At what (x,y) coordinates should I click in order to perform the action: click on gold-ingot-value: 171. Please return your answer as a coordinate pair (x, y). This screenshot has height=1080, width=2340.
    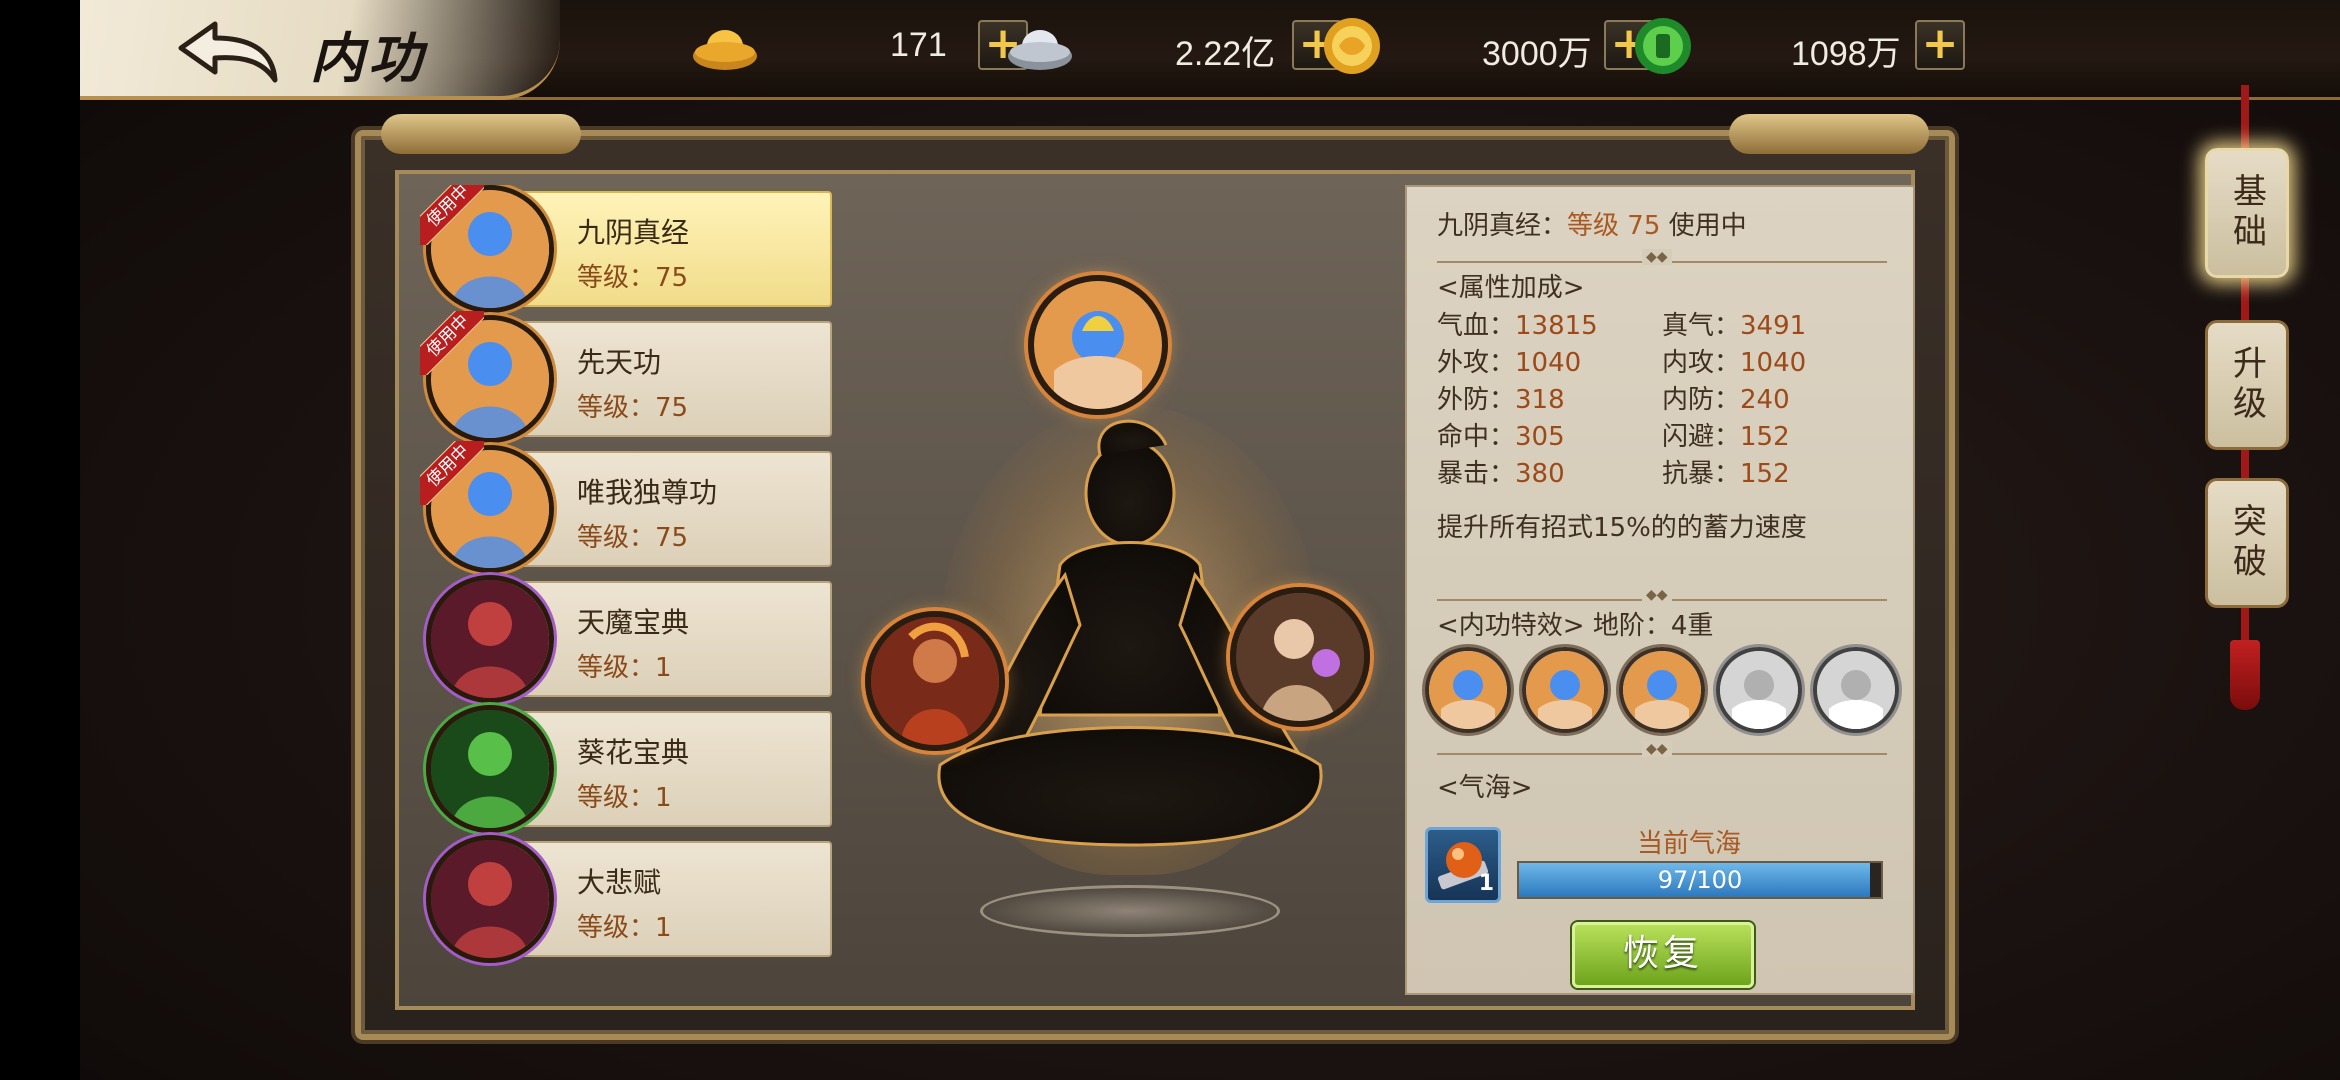
    Looking at the image, I should click on (918, 45).